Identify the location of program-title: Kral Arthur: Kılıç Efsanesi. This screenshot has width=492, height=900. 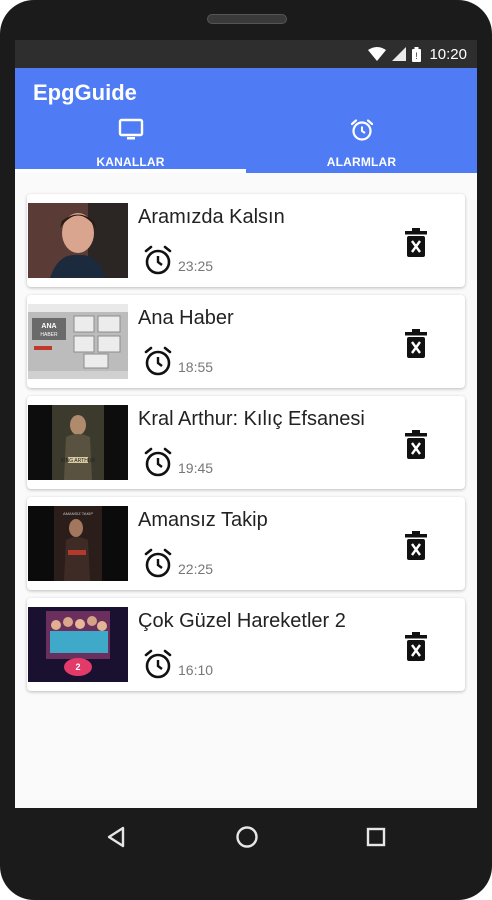
(251, 419).